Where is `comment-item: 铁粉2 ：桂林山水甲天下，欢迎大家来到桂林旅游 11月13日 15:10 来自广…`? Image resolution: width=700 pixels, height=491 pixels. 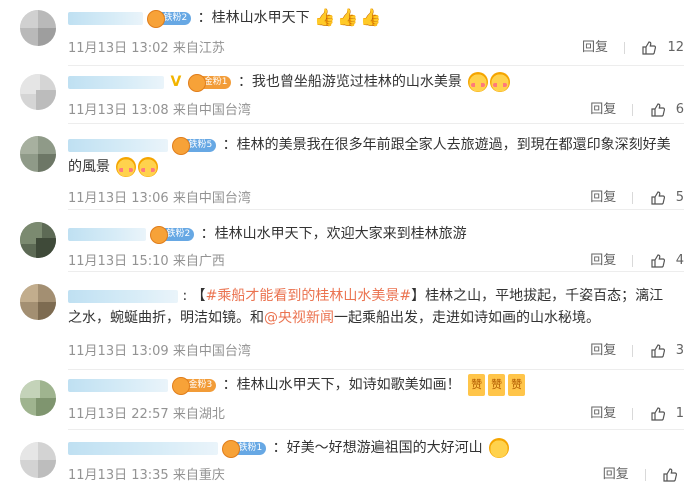 comment-item: 铁粉2 ：桂林山水甲天下，欢迎大家来到桂林旅游 11月13日 15:10 来自广… is located at coordinates (350, 241).